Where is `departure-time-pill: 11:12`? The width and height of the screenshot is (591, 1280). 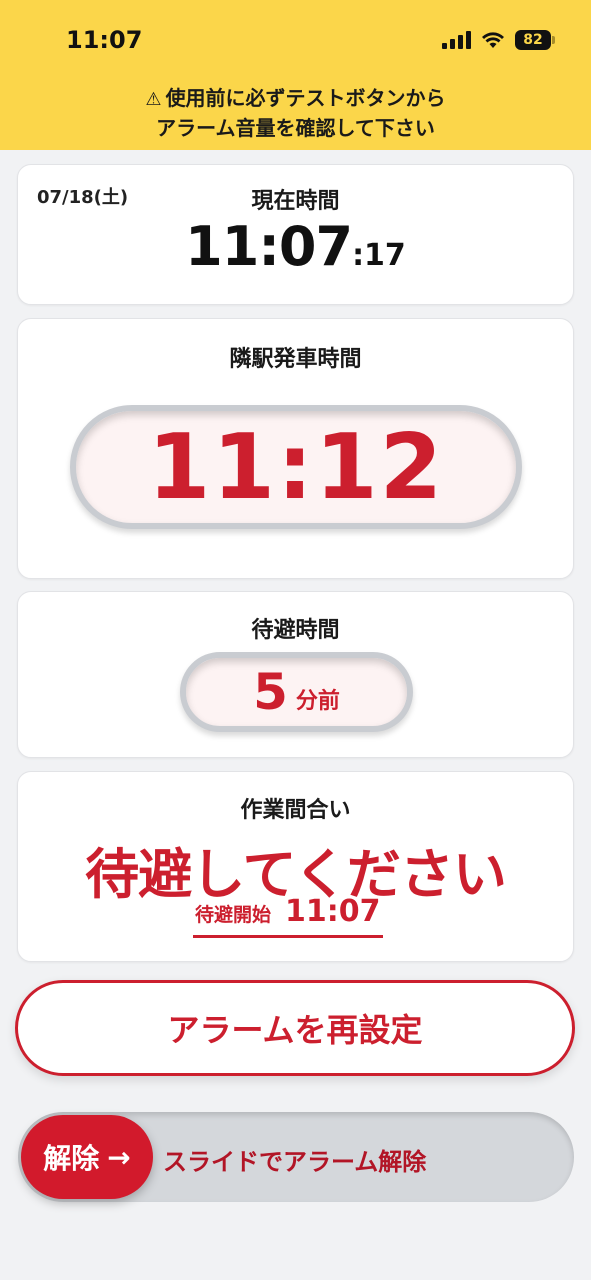
departure-time-pill: 11:12 is located at coordinates (296, 467).